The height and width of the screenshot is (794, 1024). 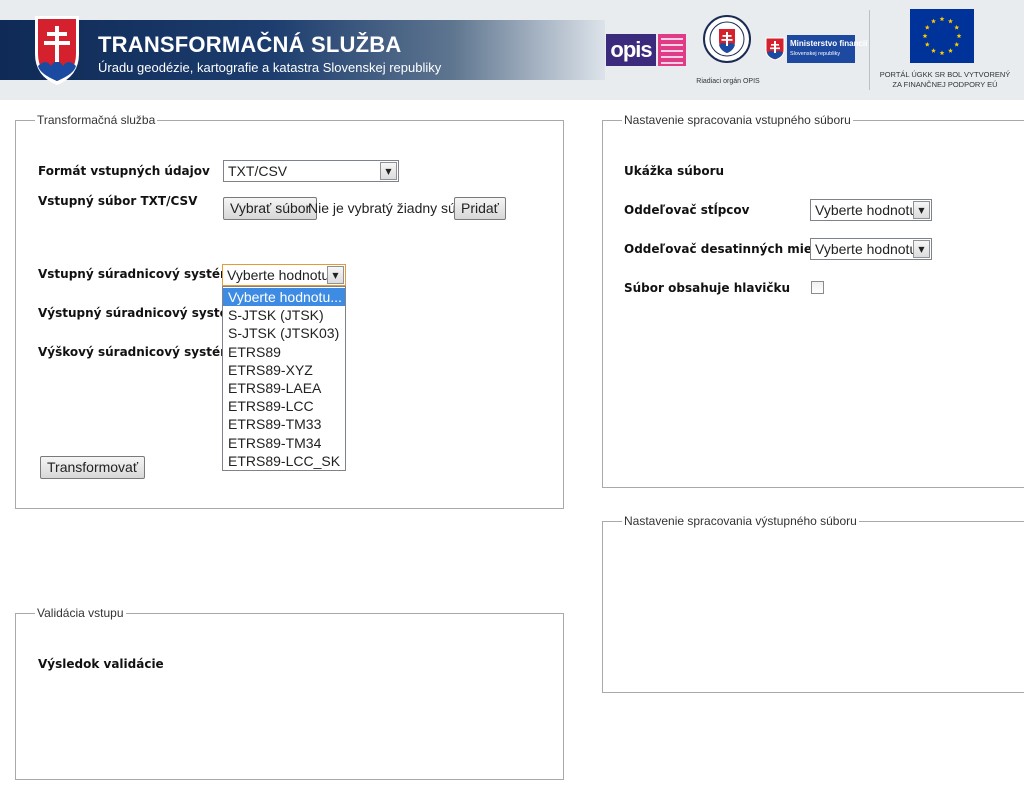 What do you see at coordinates (945, 74) in the screenshot?
I see `eu-caption-line1: PORTÁL ÚGKK SR BOL VYTVORENÝ` at bounding box center [945, 74].